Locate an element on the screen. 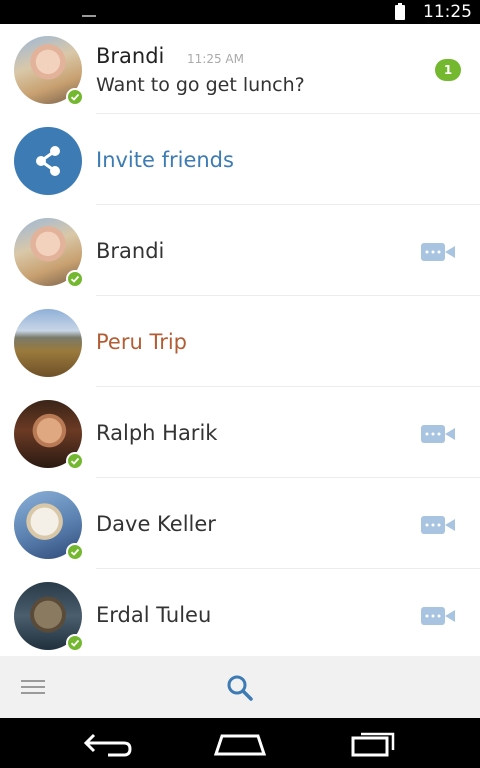 This screenshot has width=480, height=768. conversation-name: Brandi is located at coordinates (130, 56).